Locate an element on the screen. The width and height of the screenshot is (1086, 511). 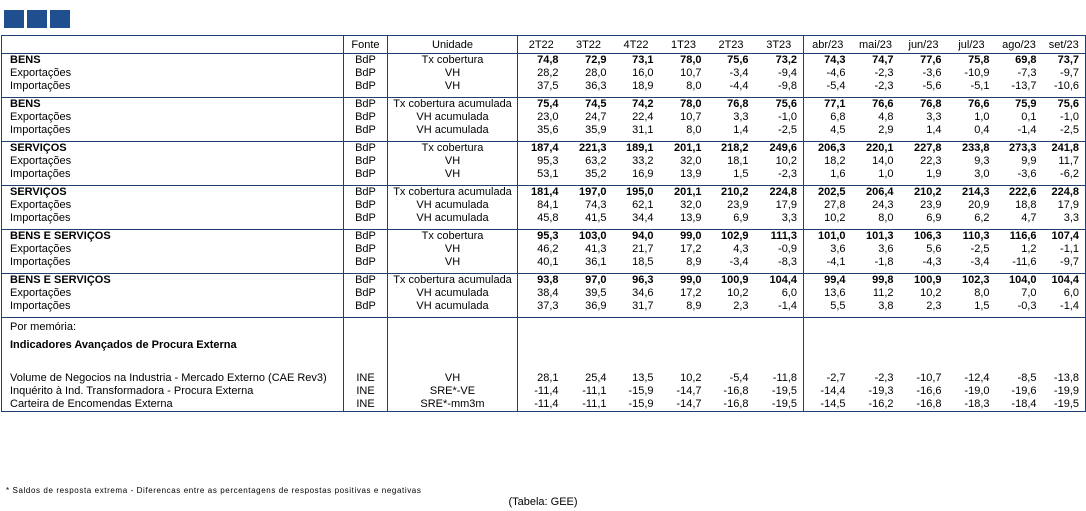
row-value: 10,7 is located at coordinates (691, 117).